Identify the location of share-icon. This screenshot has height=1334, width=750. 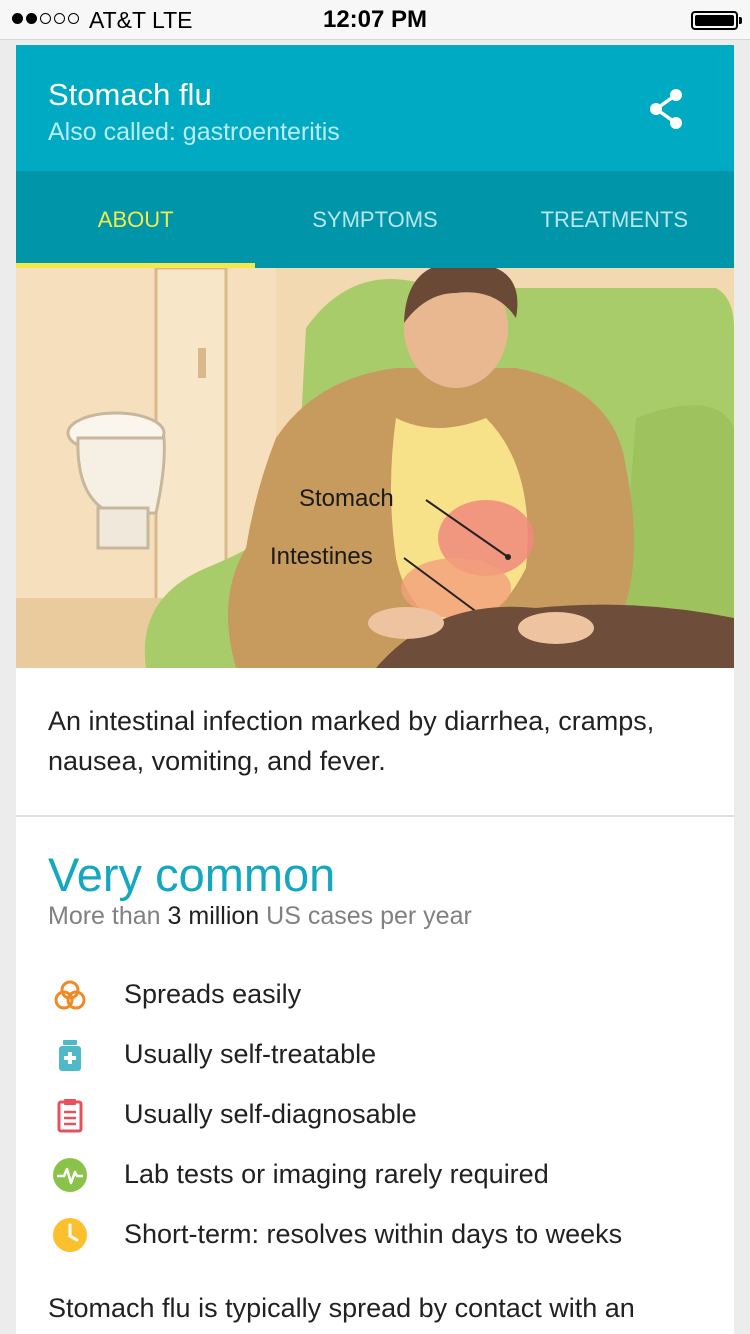
(666, 109).